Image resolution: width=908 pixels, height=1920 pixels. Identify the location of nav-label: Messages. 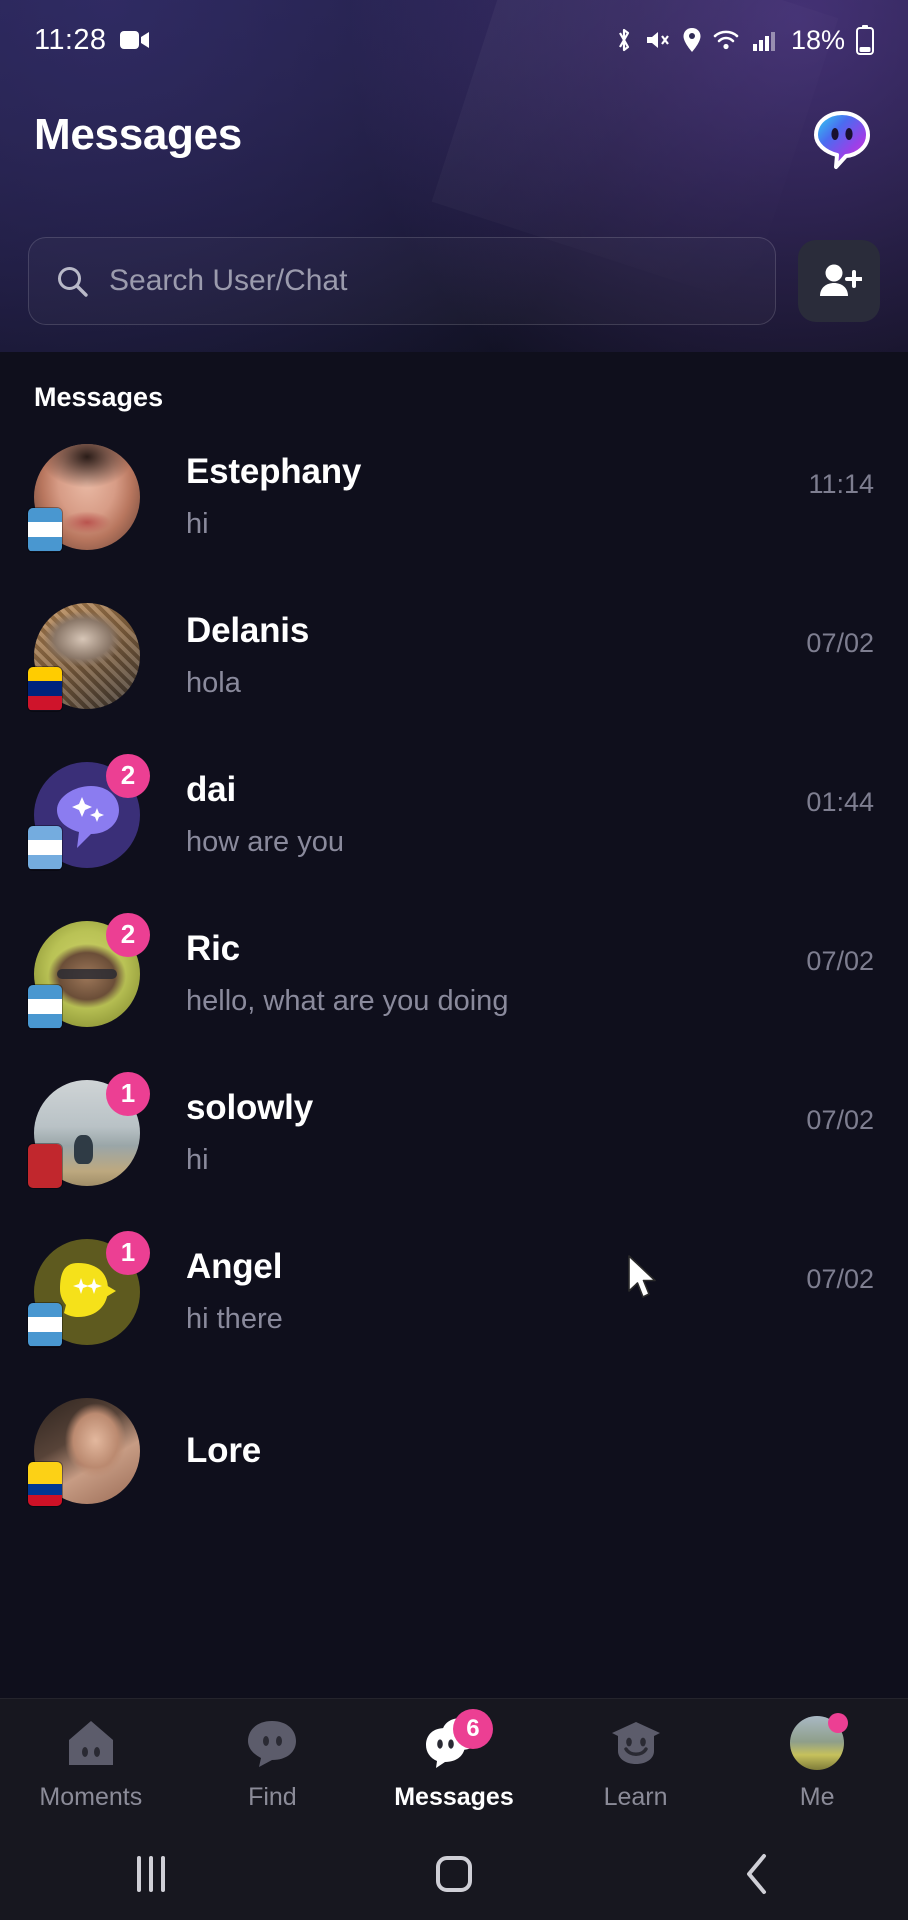
(454, 1797).